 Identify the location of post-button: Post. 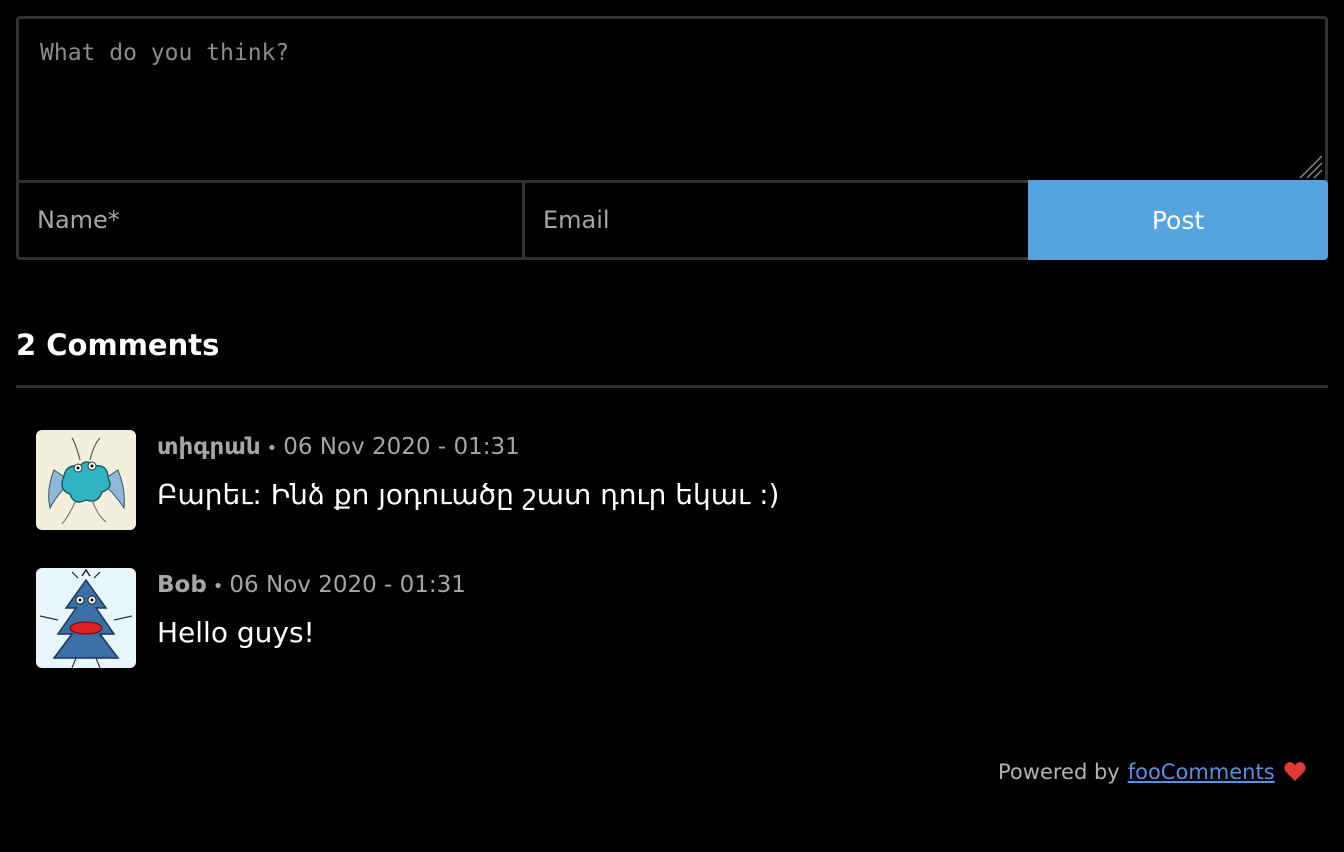
(1178, 220).